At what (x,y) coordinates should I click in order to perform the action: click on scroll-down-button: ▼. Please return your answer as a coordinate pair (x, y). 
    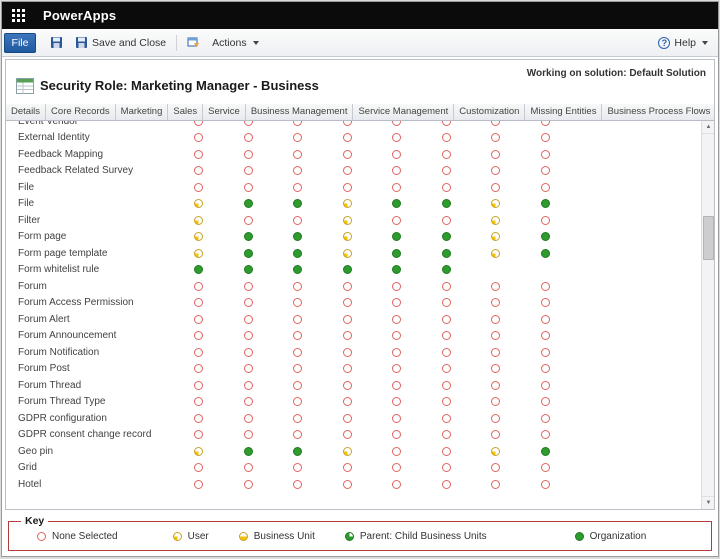
    Looking at the image, I should click on (708, 502).